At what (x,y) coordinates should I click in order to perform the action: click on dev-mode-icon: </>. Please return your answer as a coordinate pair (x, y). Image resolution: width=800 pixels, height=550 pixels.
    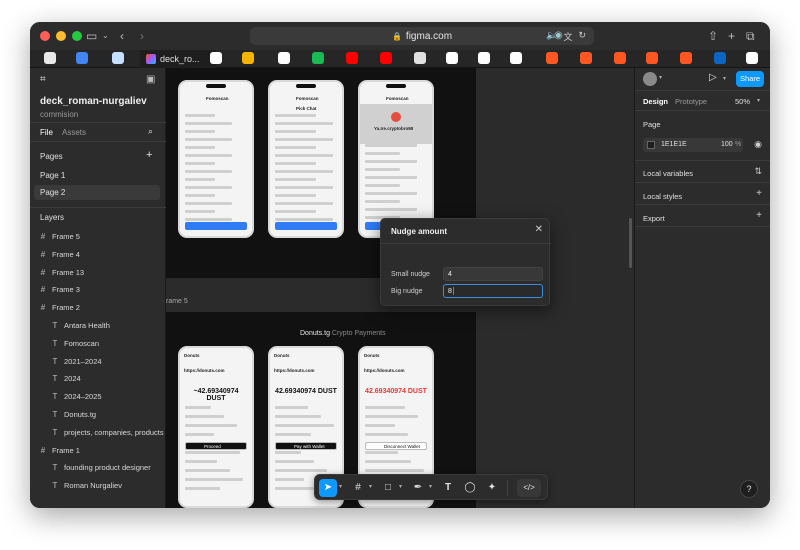
    Looking at the image, I should click on (529, 488).